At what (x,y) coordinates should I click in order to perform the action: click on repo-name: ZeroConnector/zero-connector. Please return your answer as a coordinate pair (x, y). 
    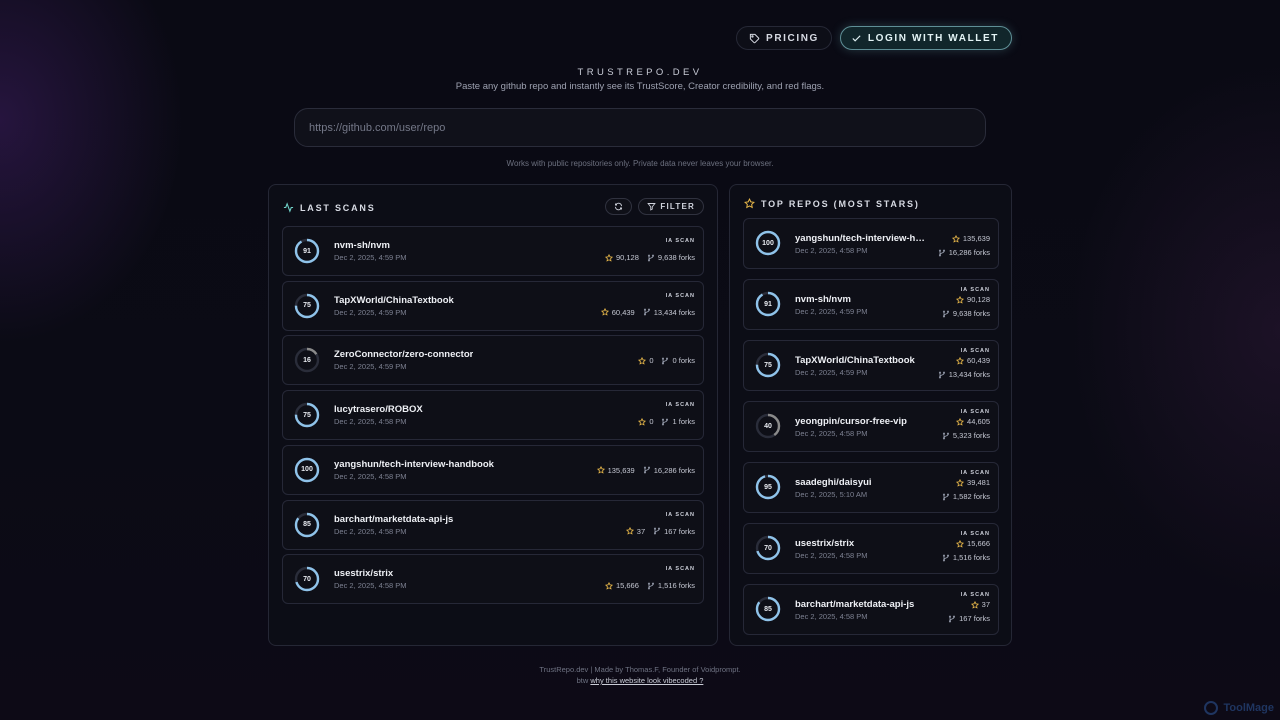
    Looking at the image, I should click on (403, 354).